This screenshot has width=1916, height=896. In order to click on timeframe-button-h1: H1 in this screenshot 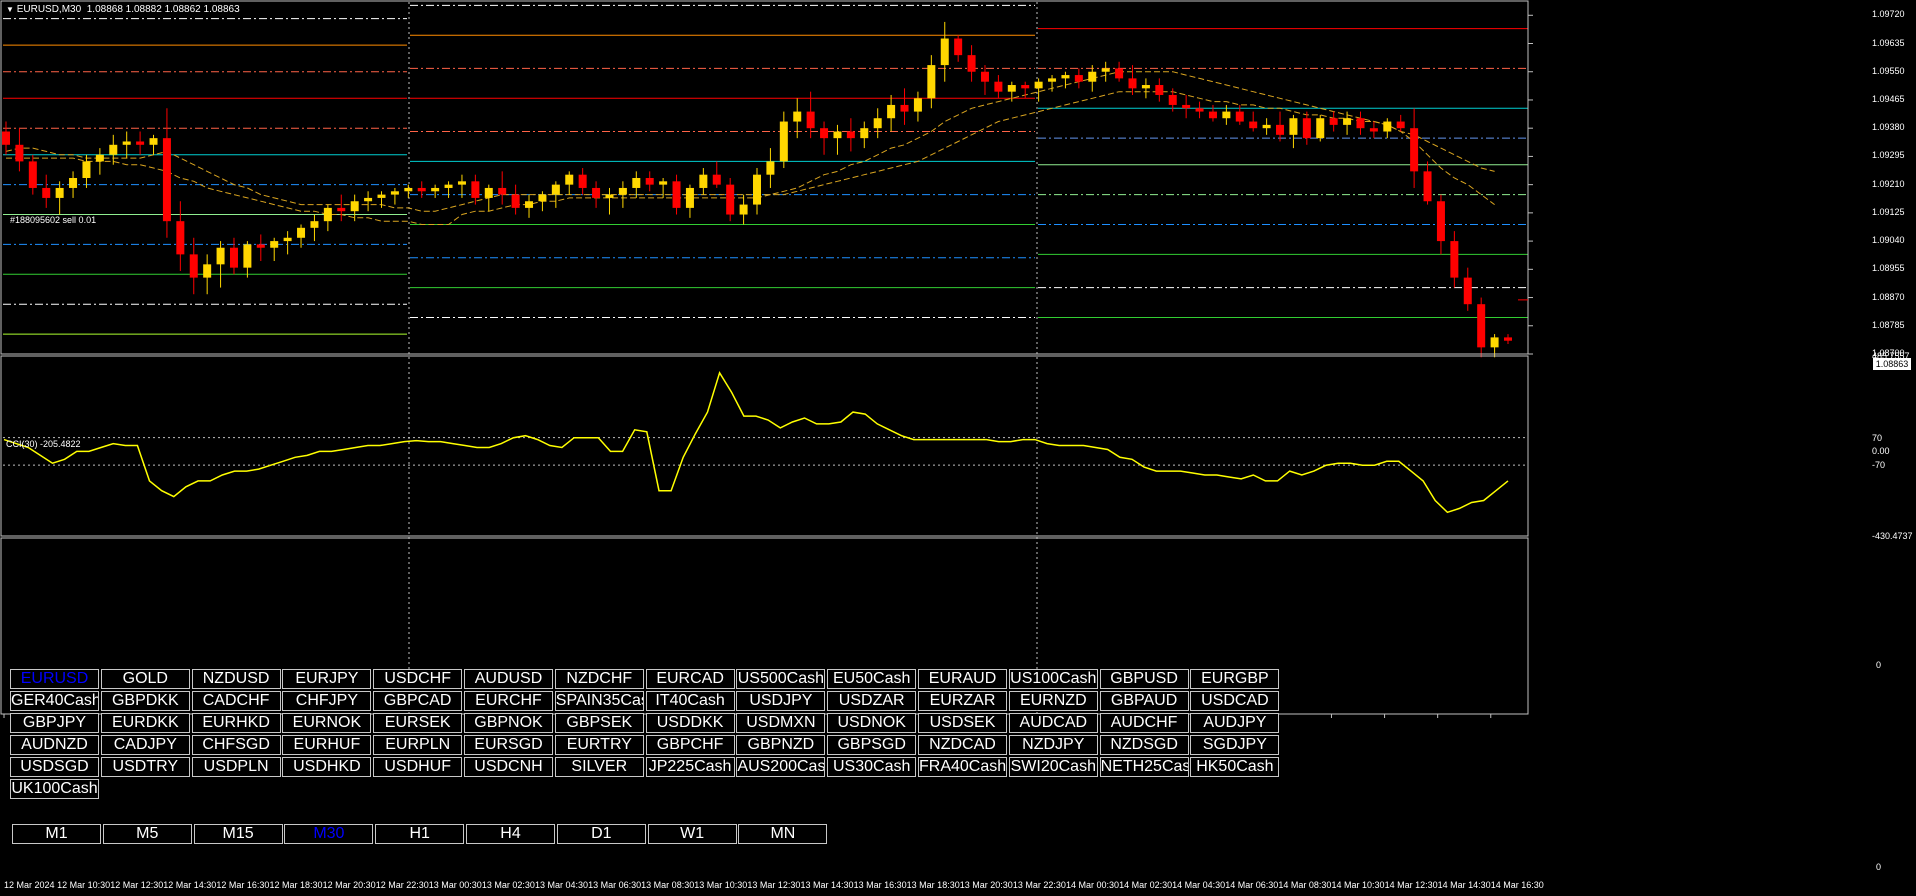, I will do `click(420, 834)`.